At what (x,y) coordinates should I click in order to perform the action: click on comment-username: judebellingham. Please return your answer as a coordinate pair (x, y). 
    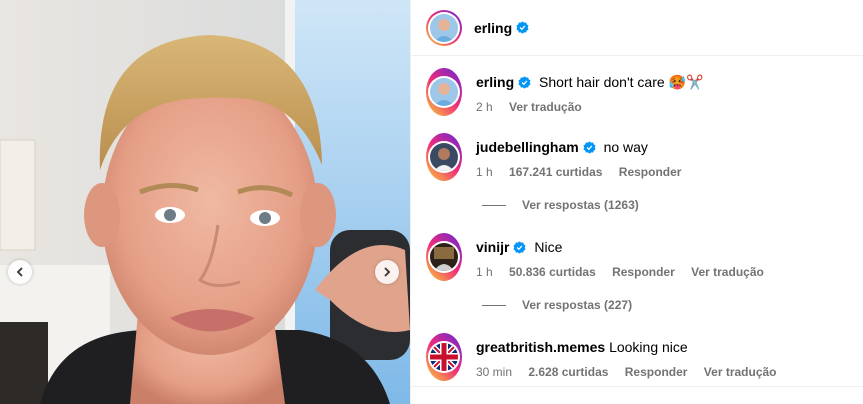
    Looking at the image, I should click on (527, 147).